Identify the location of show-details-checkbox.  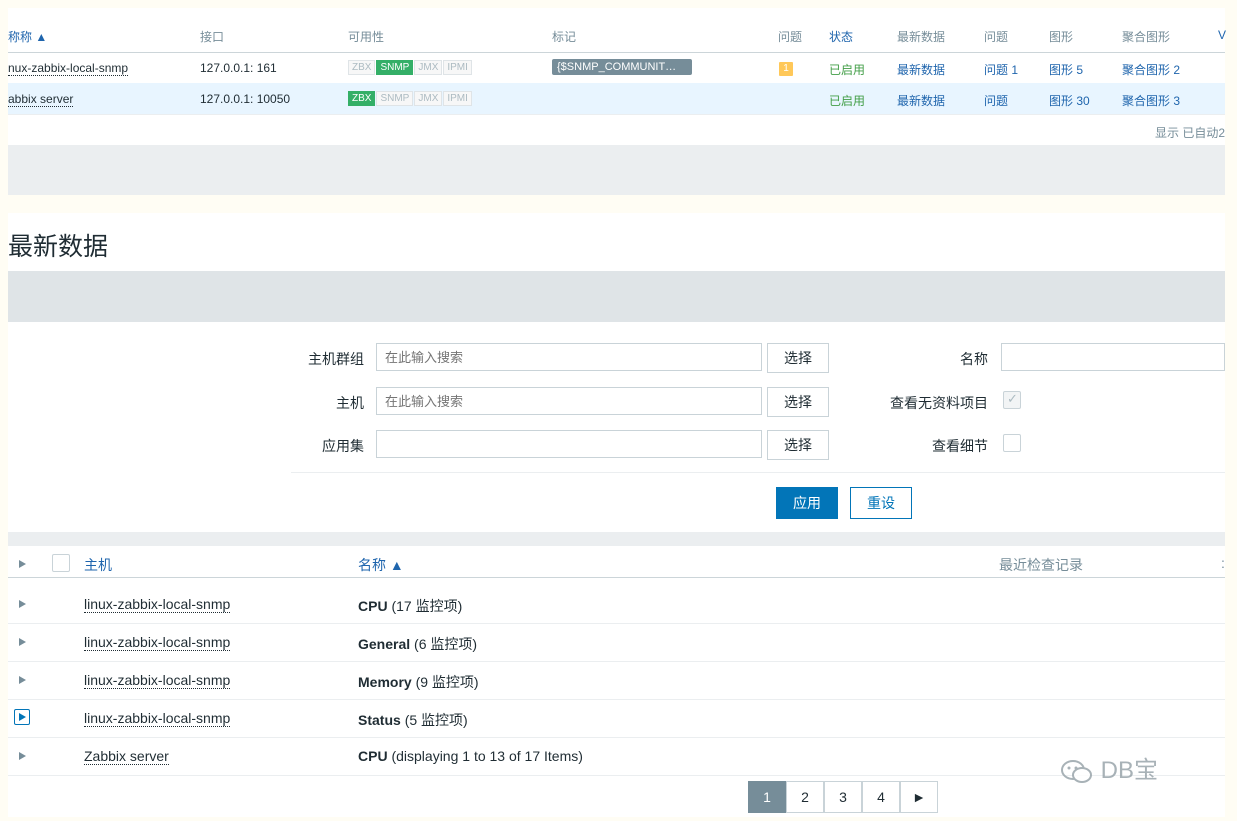
(1012, 443).